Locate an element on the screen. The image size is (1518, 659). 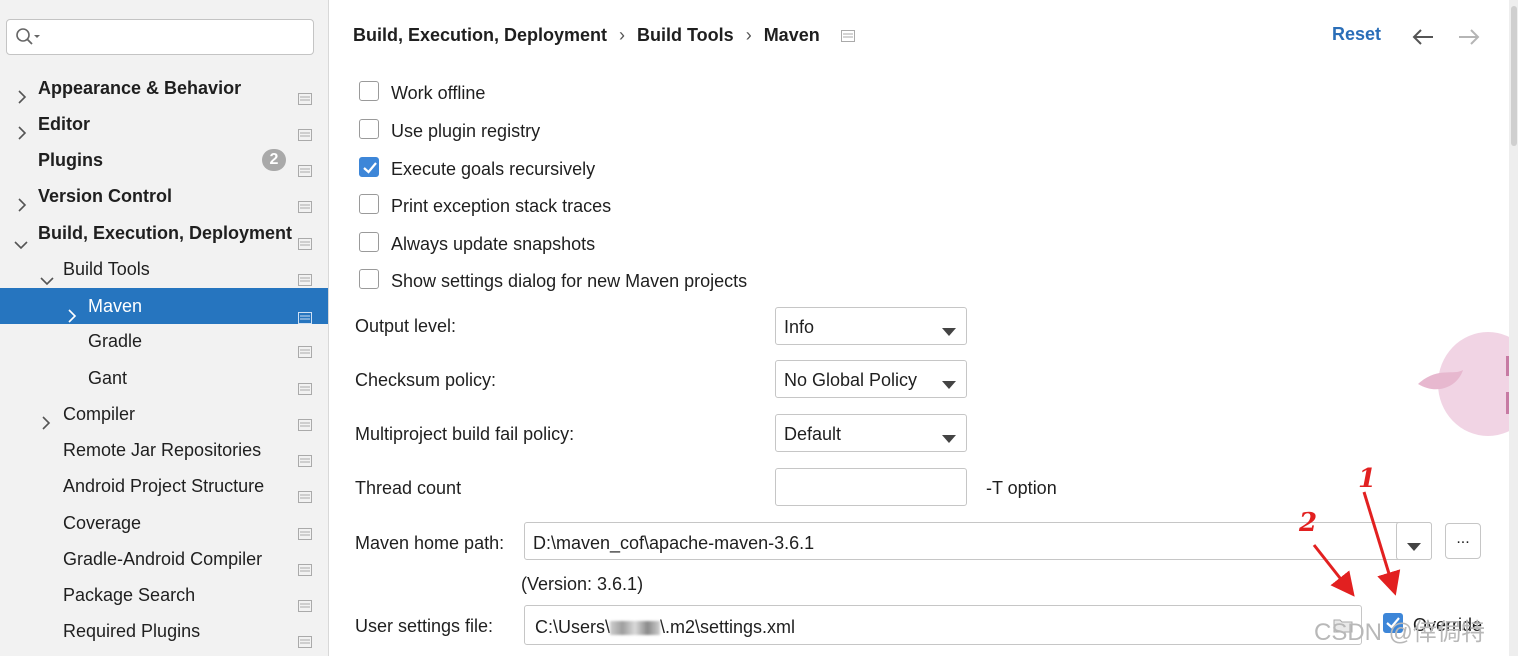
work-offline-checkbox is located at coordinates (369, 91).